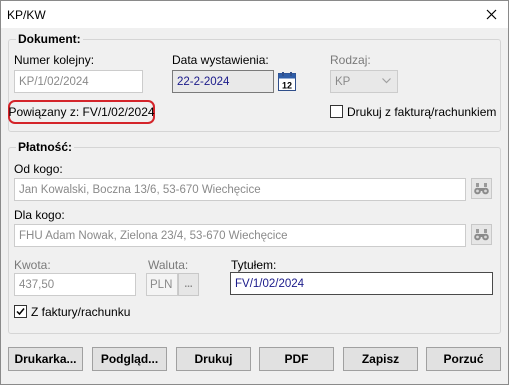 This screenshot has height=385, width=509. I want to click on from-contact-lookup-button, so click(481, 188).